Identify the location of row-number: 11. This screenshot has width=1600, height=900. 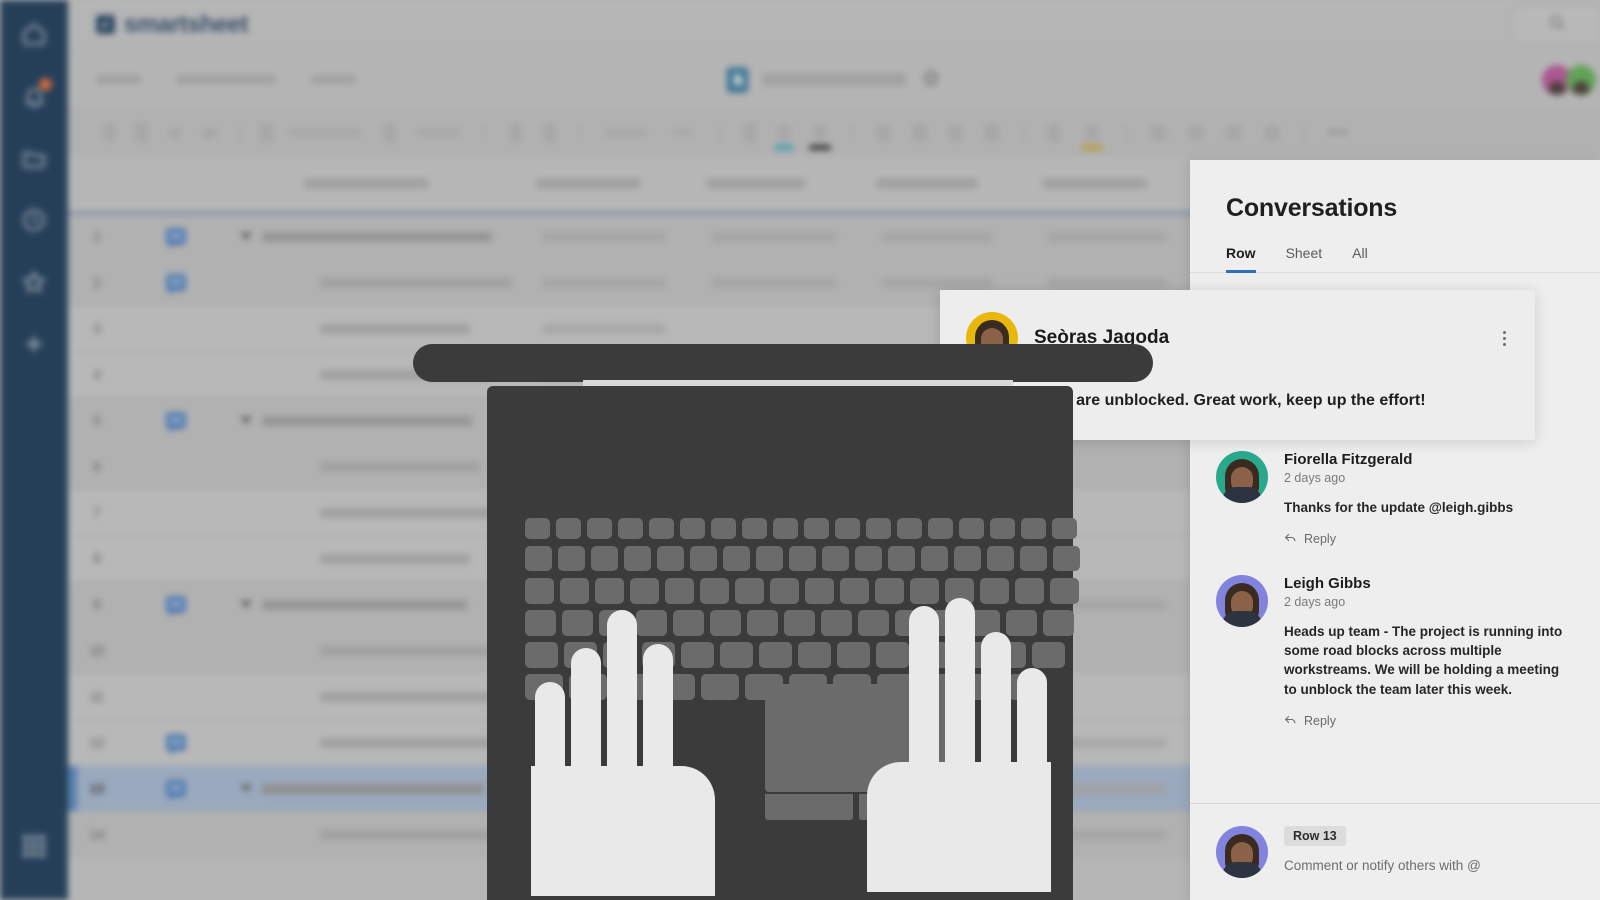
(97, 696).